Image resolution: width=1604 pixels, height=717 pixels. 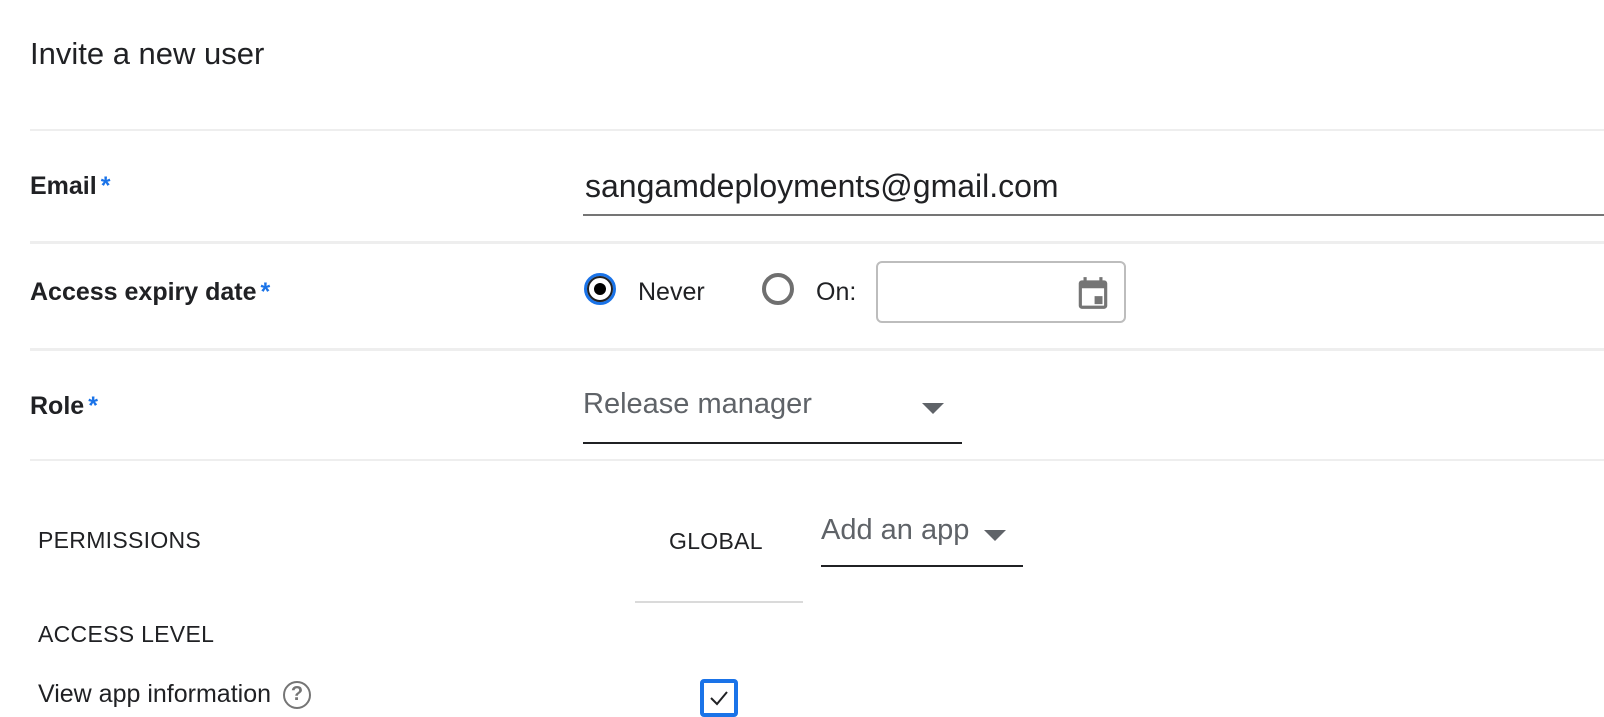 I want to click on radio-on-label: On:, so click(x=836, y=292).